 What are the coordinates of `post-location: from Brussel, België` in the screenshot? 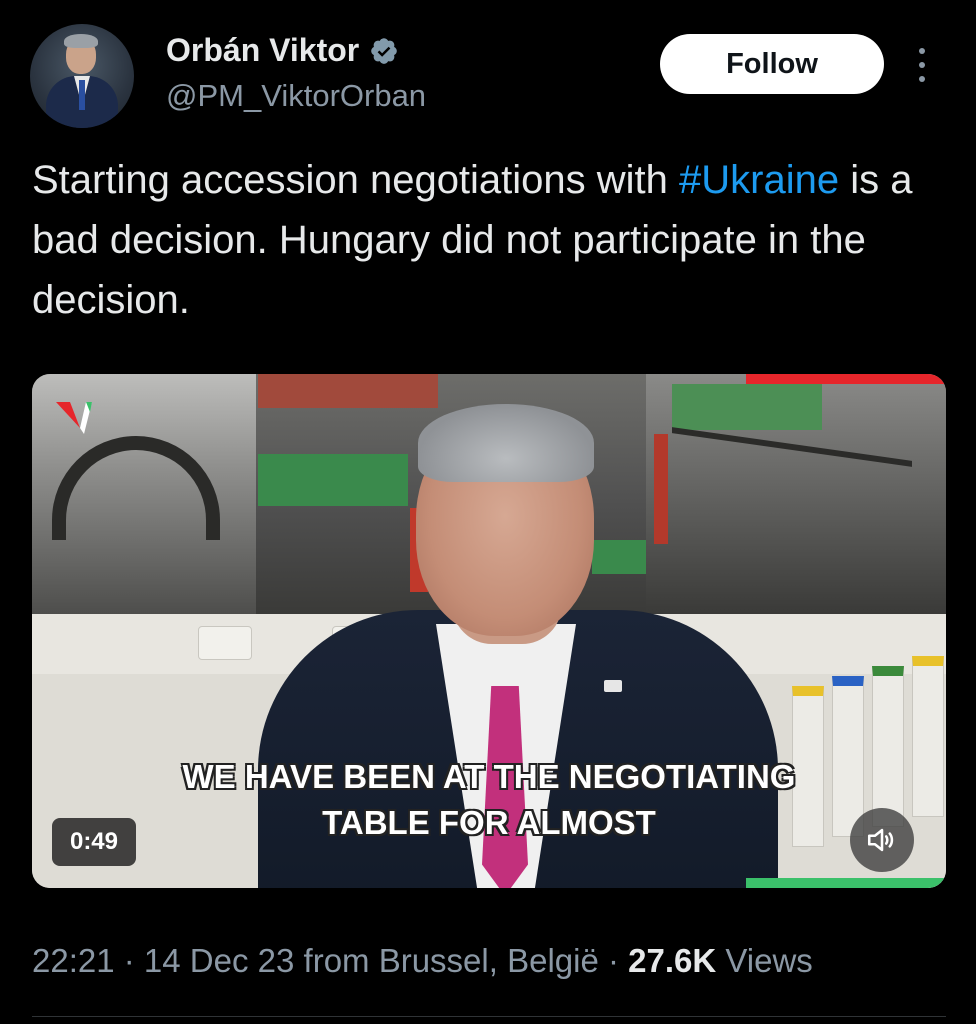 It's located at (451, 960).